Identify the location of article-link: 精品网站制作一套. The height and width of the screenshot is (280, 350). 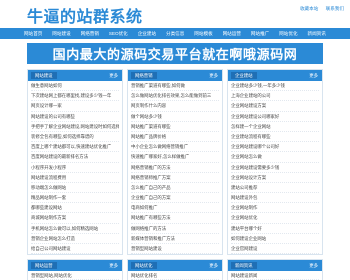
(75, 198).